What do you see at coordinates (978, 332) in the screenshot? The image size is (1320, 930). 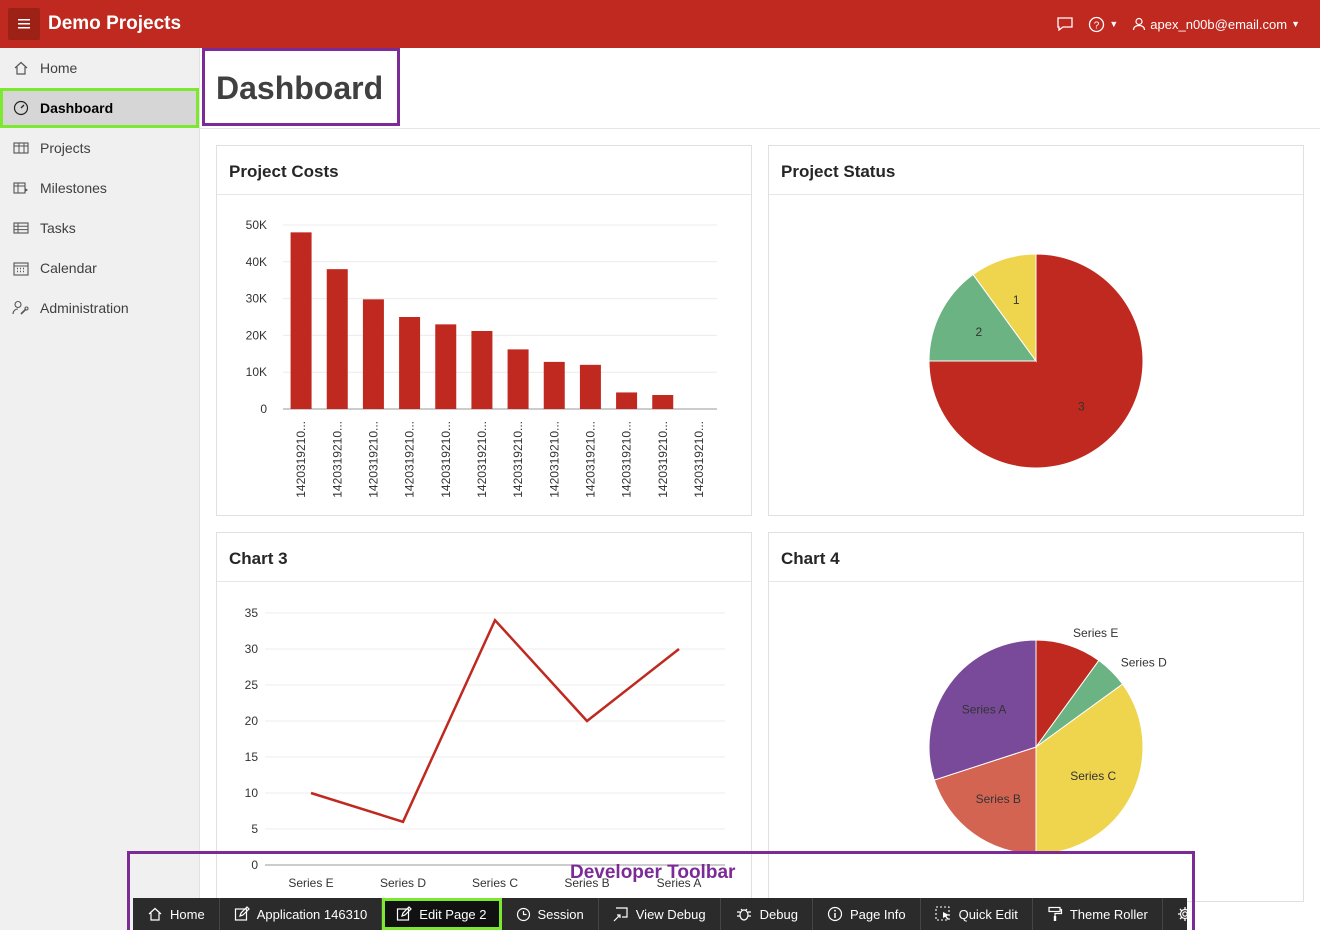 I see `pie-label: 2` at bounding box center [978, 332].